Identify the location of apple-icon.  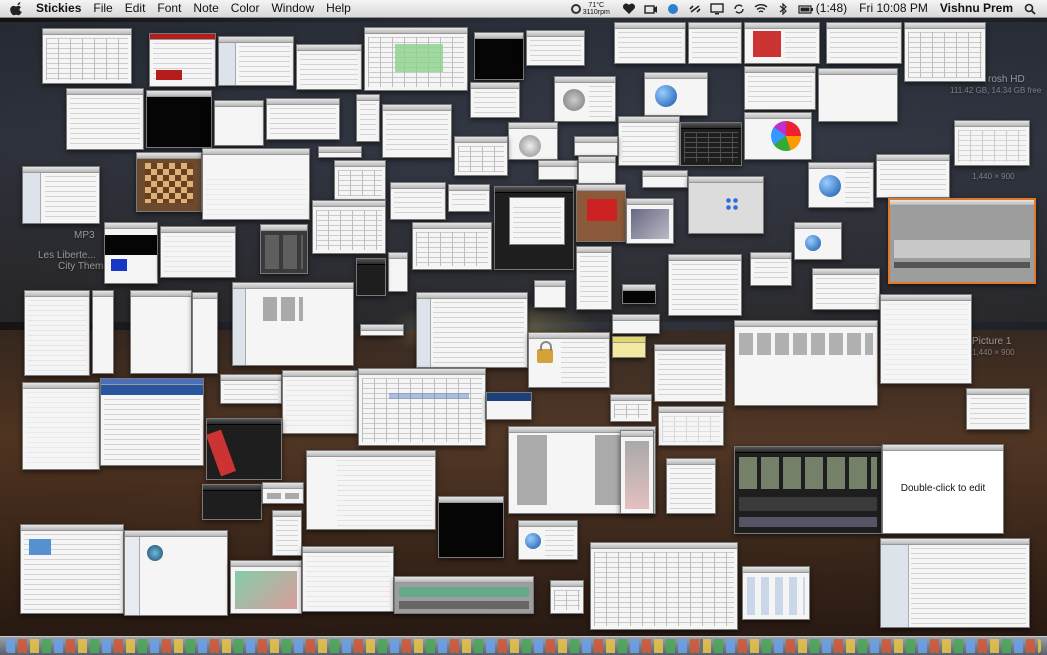
(17, 8).